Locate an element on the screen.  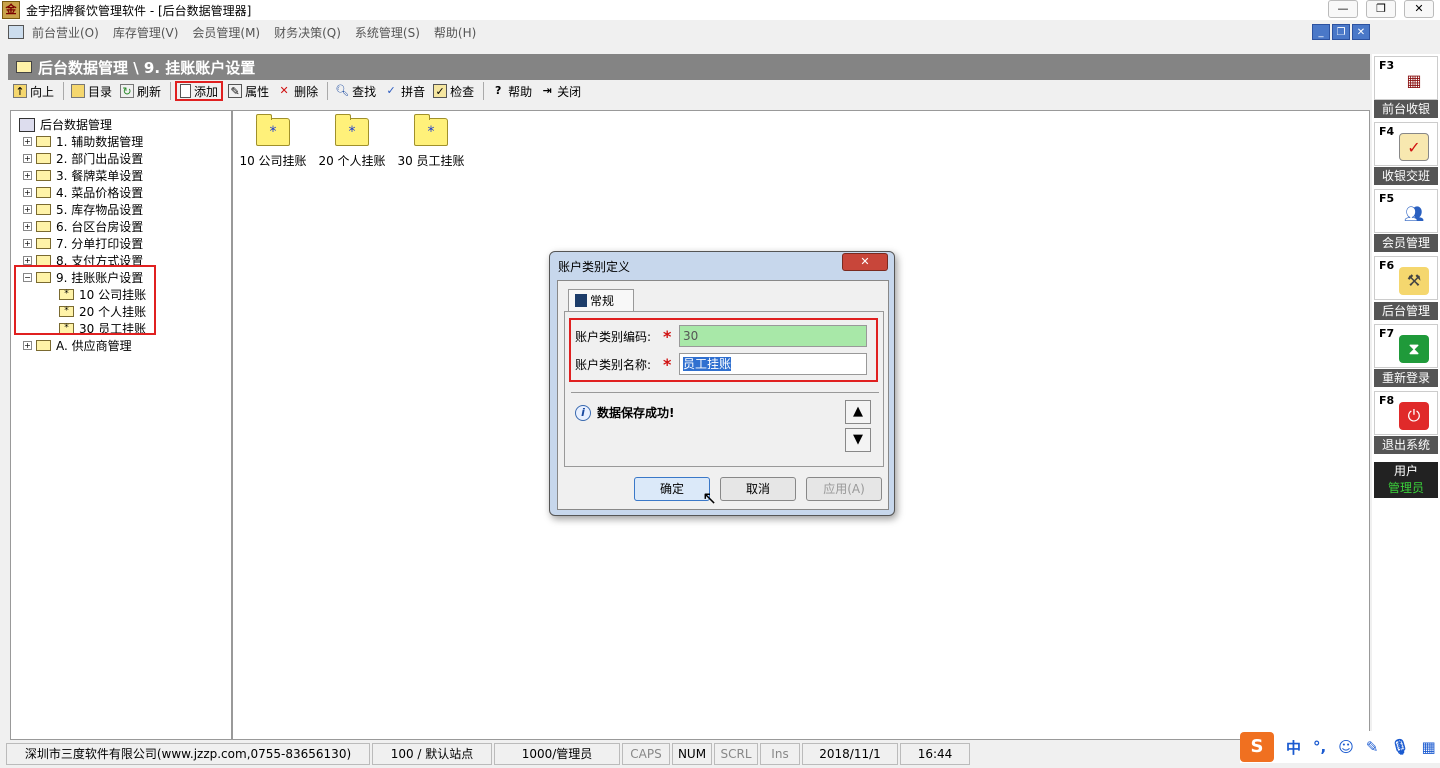
tree-item: +1. 辅助数据管理 is located at coordinates (83, 141).